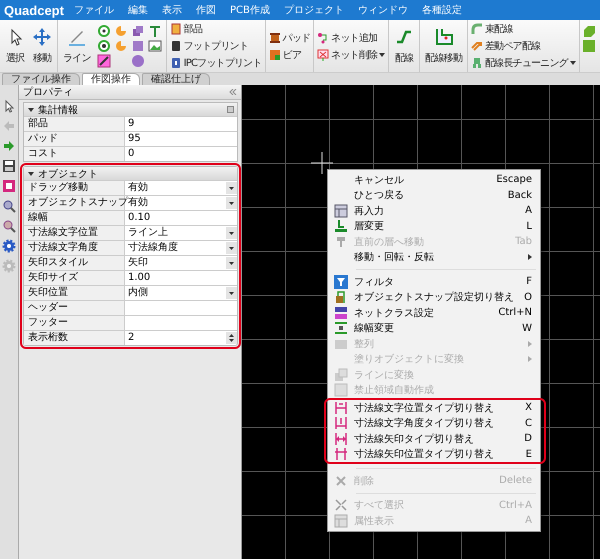 The image size is (600, 559). Describe the element at coordinates (138, 10) in the screenshot. I see `menu-item: 編集` at that location.